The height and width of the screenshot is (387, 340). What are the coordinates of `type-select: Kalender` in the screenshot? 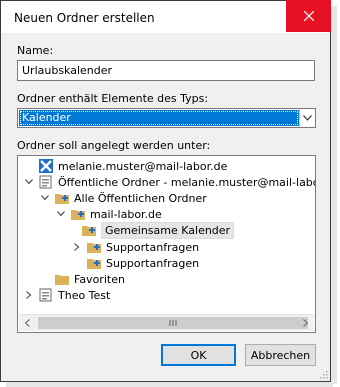 It's located at (166, 118).